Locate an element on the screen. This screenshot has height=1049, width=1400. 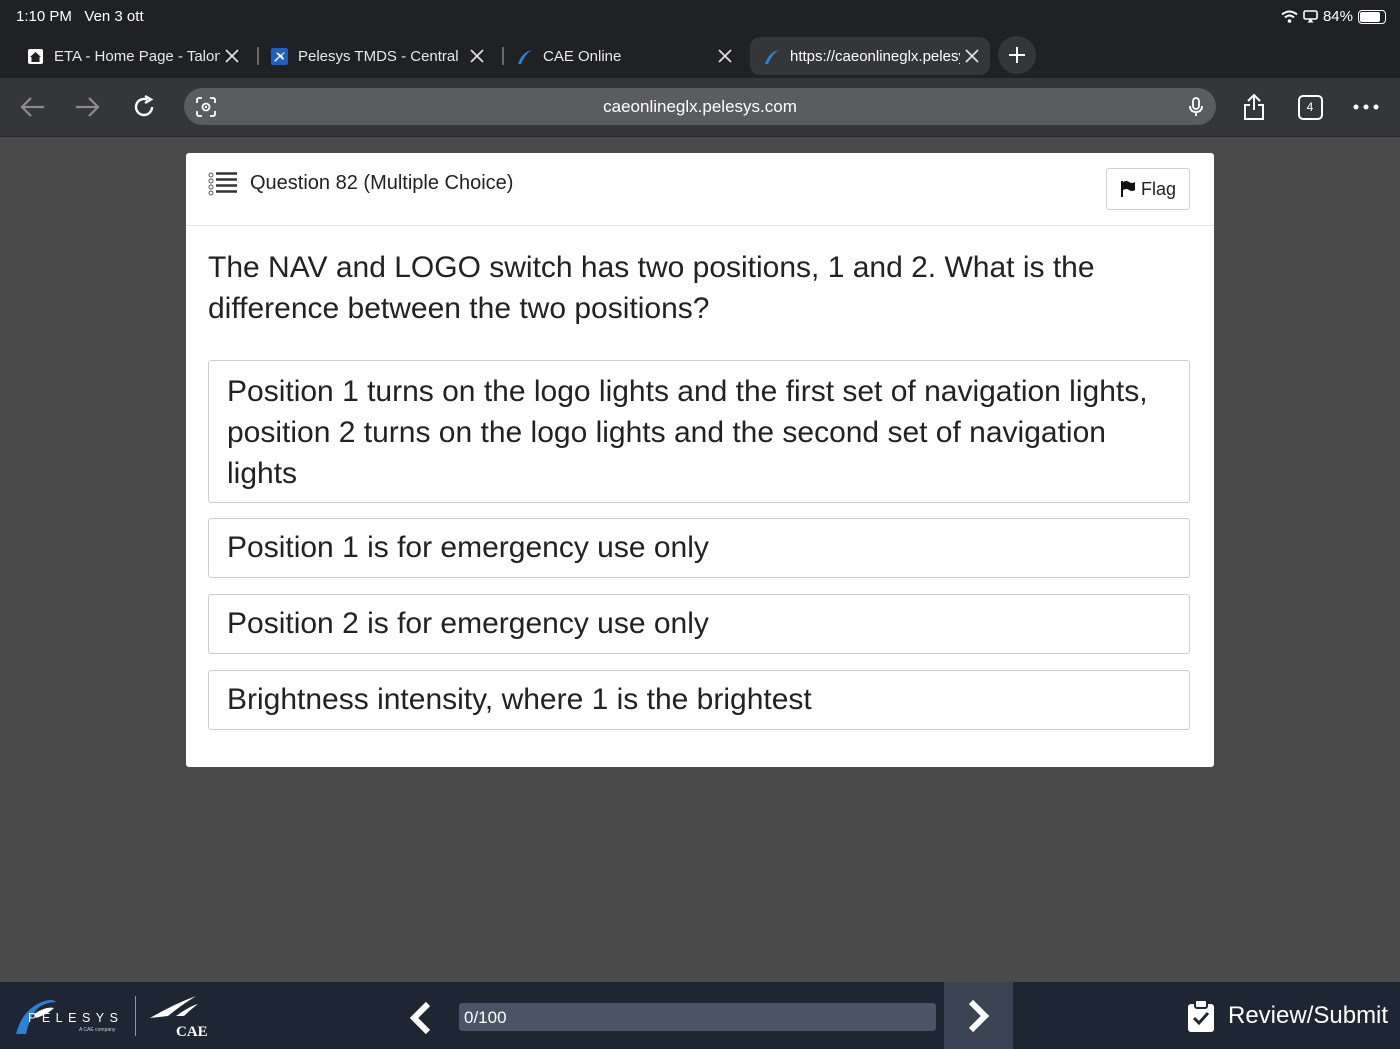
previous-question-button is located at coordinates (420, 1018).